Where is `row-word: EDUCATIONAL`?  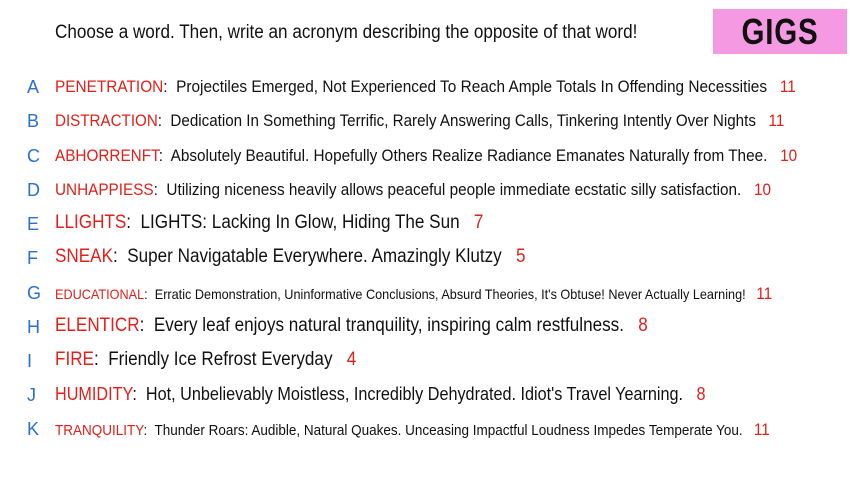 row-word: EDUCATIONAL is located at coordinates (100, 294).